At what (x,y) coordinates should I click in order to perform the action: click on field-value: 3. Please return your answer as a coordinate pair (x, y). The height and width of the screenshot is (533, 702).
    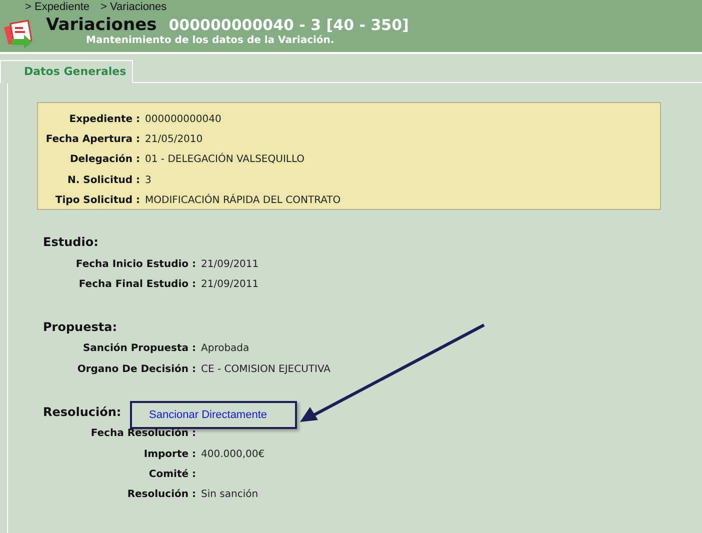
    Looking at the image, I should click on (148, 180).